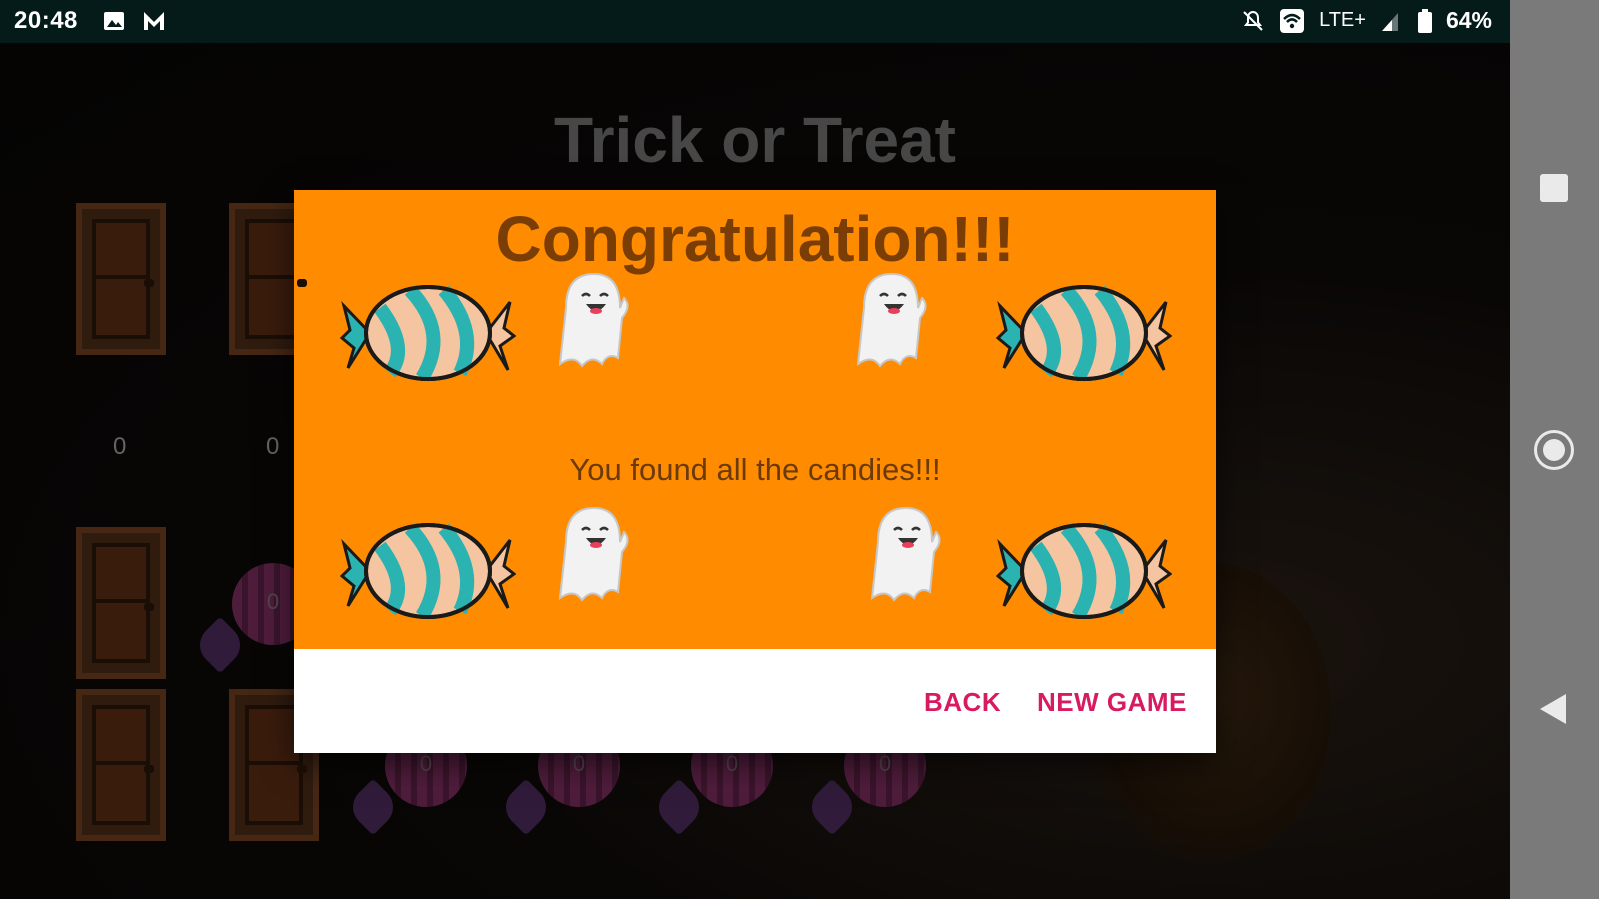 The width and height of the screenshot is (1599, 899). What do you see at coordinates (154, 21) in the screenshot?
I see `messenger-icon` at bounding box center [154, 21].